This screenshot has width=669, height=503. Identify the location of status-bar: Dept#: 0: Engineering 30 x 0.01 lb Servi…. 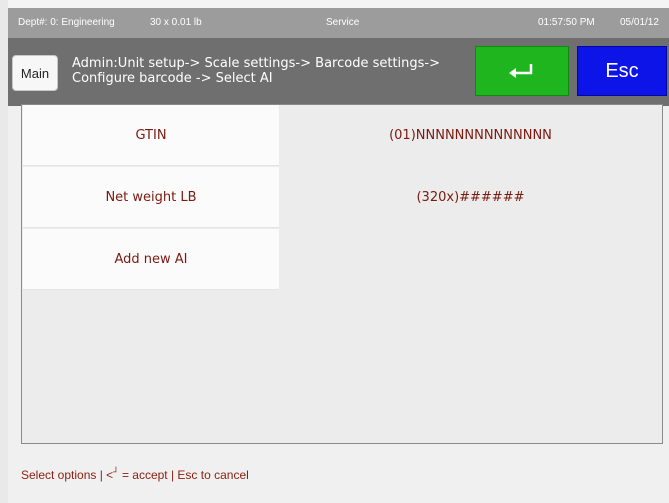
(338, 23).